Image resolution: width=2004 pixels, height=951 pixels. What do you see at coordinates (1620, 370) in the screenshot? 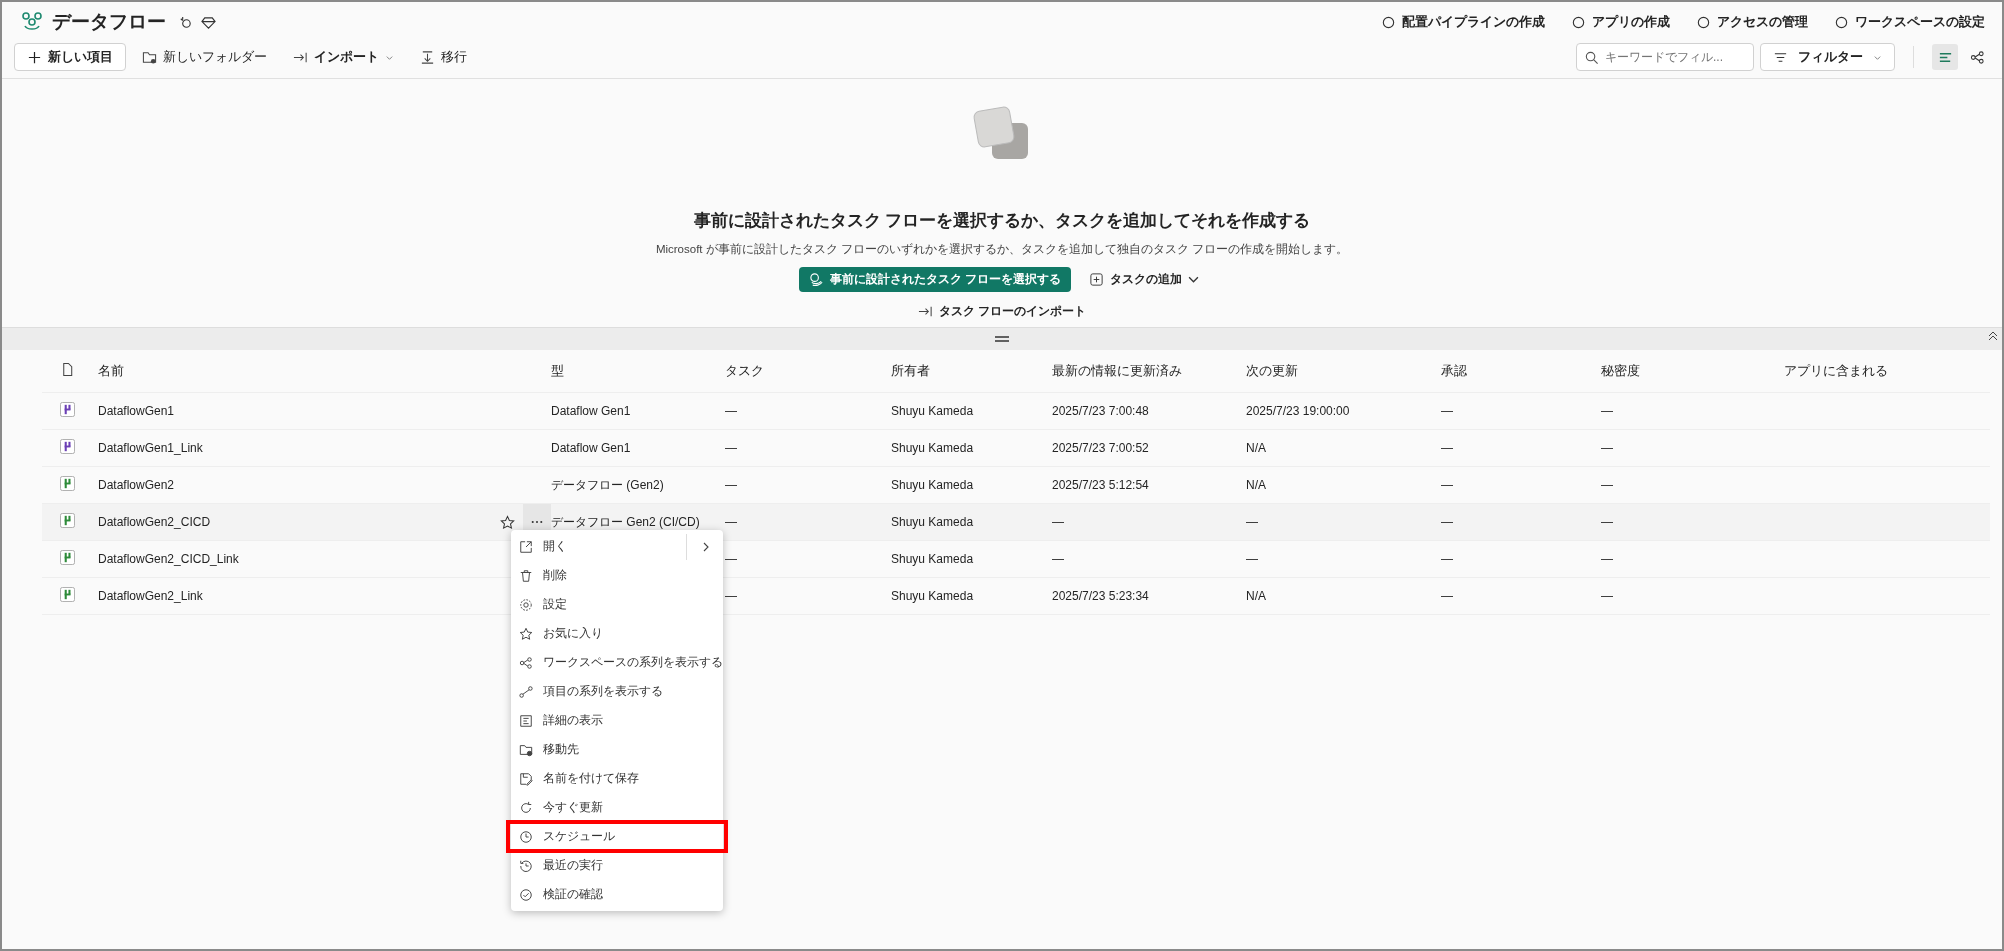
I see `column-header: 秘密度` at bounding box center [1620, 370].